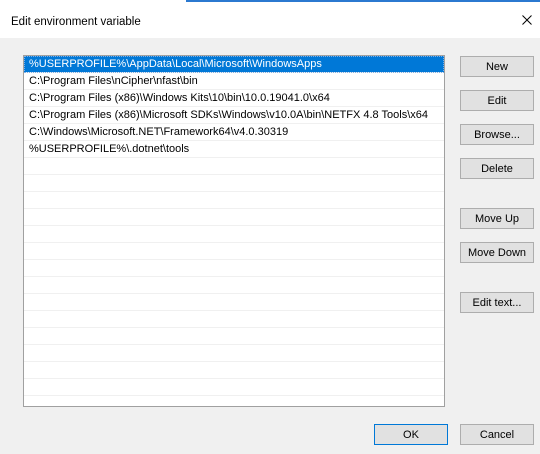 Image resolution: width=540 pixels, height=454 pixels. I want to click on title-accent-line, so click(363, 1).